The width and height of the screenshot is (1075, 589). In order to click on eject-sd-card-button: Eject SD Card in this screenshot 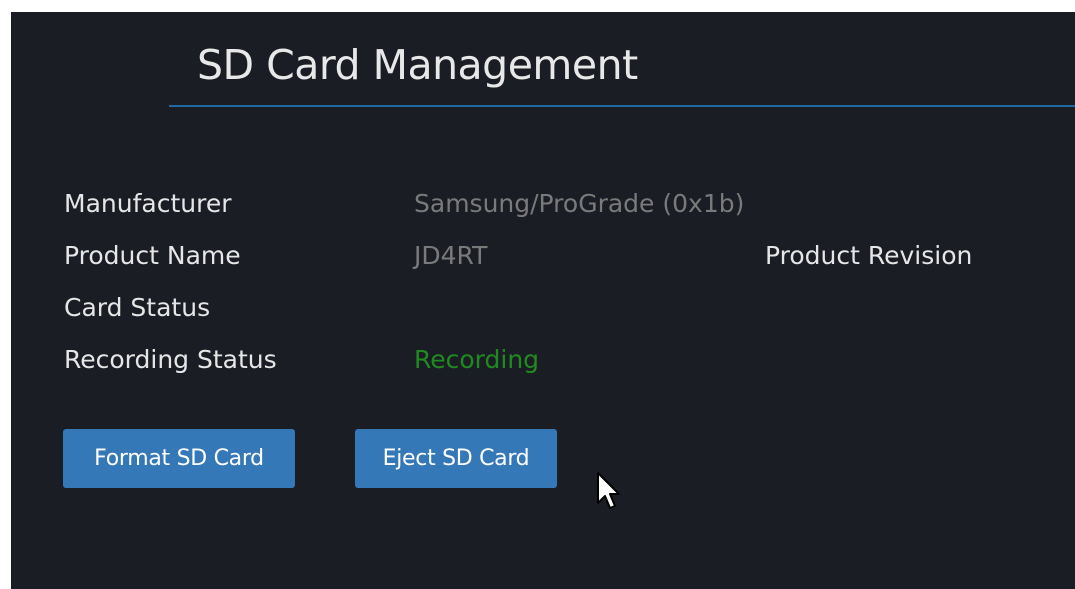, I will do `click(456, 458)`.